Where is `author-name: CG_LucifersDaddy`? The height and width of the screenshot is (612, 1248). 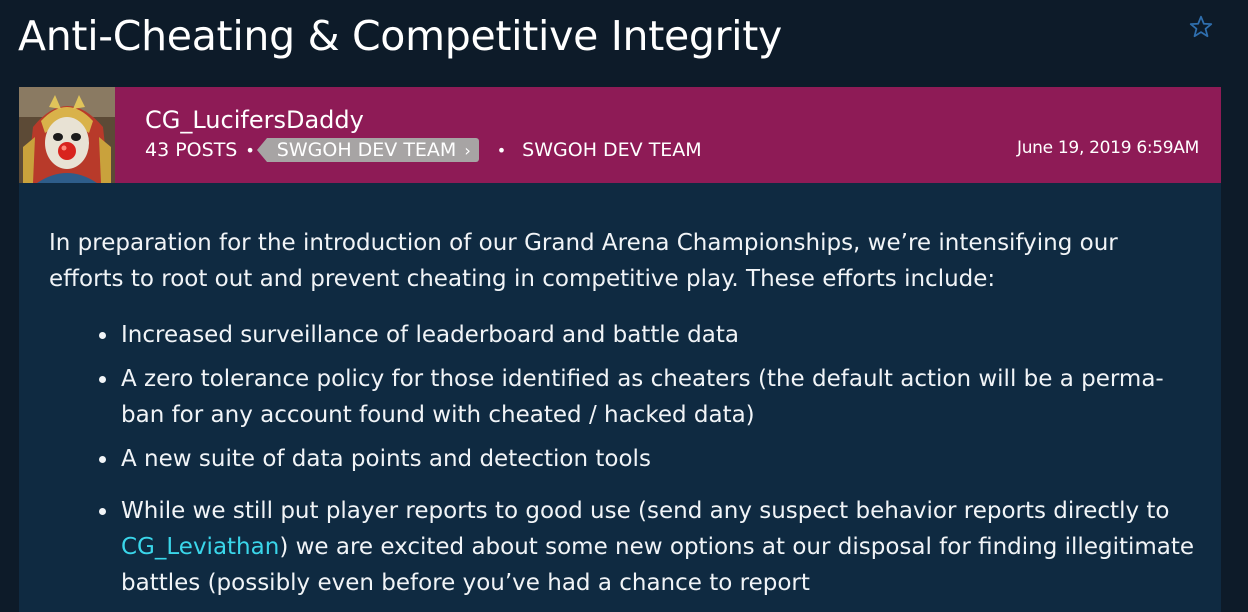 author-name: CG_LucifersDaddy is located at coordinates (254, 120).